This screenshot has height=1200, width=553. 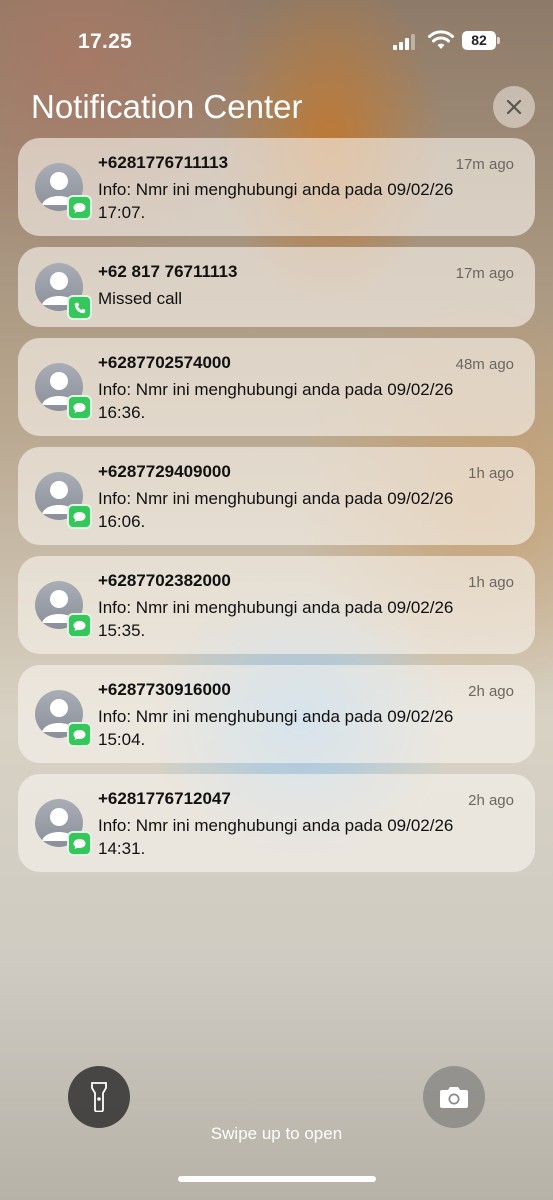 What do you see at coordinates (122, 739) in the screenshot?
I see `notification-body-line: 15:04.` at bounding box center [122, 739].